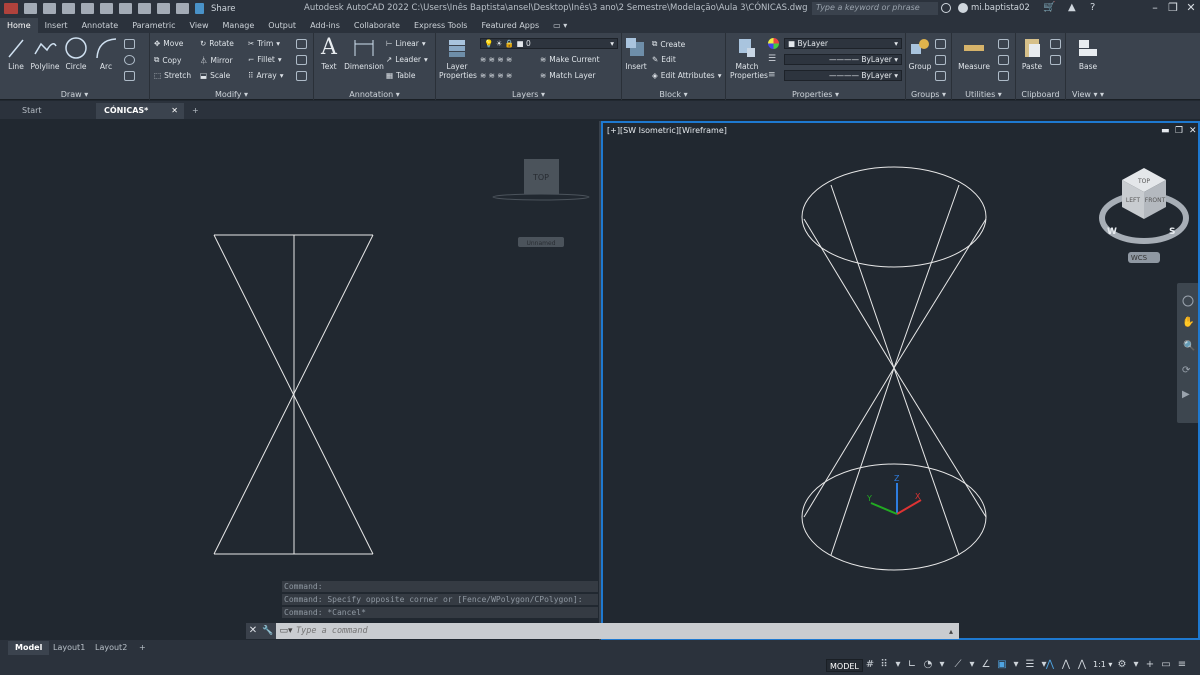 The width and height of the screenshot is (1200, 675). Describe the element at coordinates (1003, 76) in the screenshot. I see `calculator-icon` at that location.